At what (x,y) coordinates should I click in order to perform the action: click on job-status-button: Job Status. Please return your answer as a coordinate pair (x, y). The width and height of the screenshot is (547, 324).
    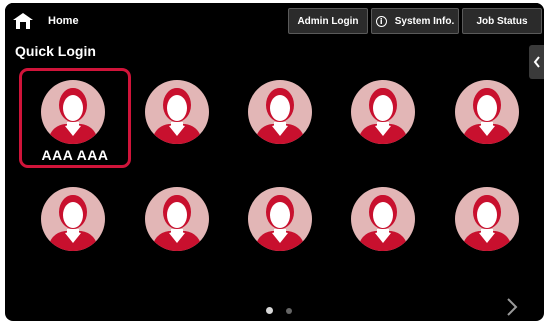
    Looking at the image, I should click on (502, 21).